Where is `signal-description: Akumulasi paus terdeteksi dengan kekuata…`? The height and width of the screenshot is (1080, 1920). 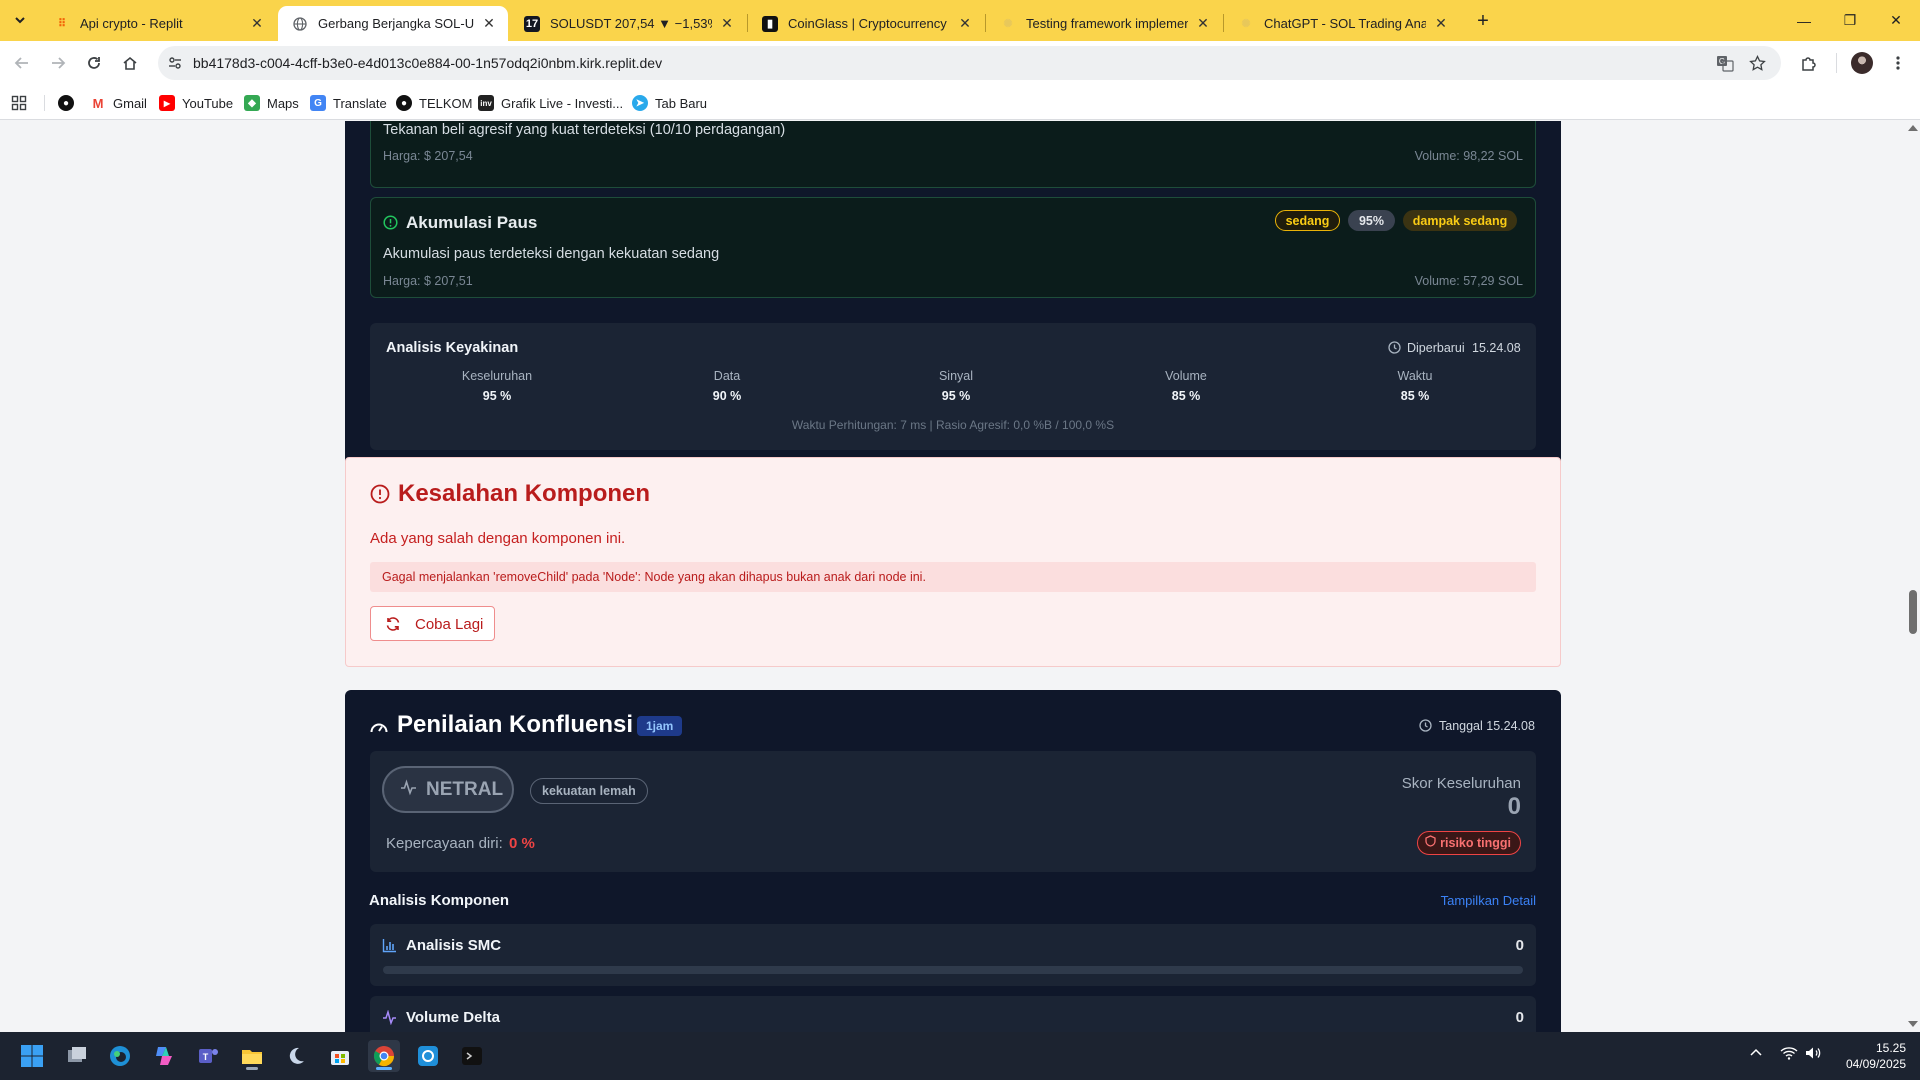 signal-description: Akumulasi paus terdeteksi dengan kekuata… is located at coordinates (551, 254).